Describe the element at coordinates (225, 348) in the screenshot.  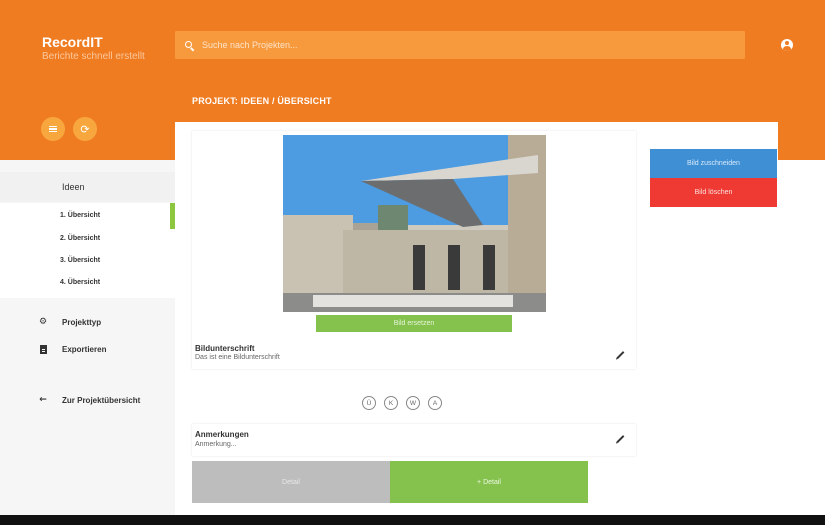
I see `caption-label: Bildunterschrift` at that location.